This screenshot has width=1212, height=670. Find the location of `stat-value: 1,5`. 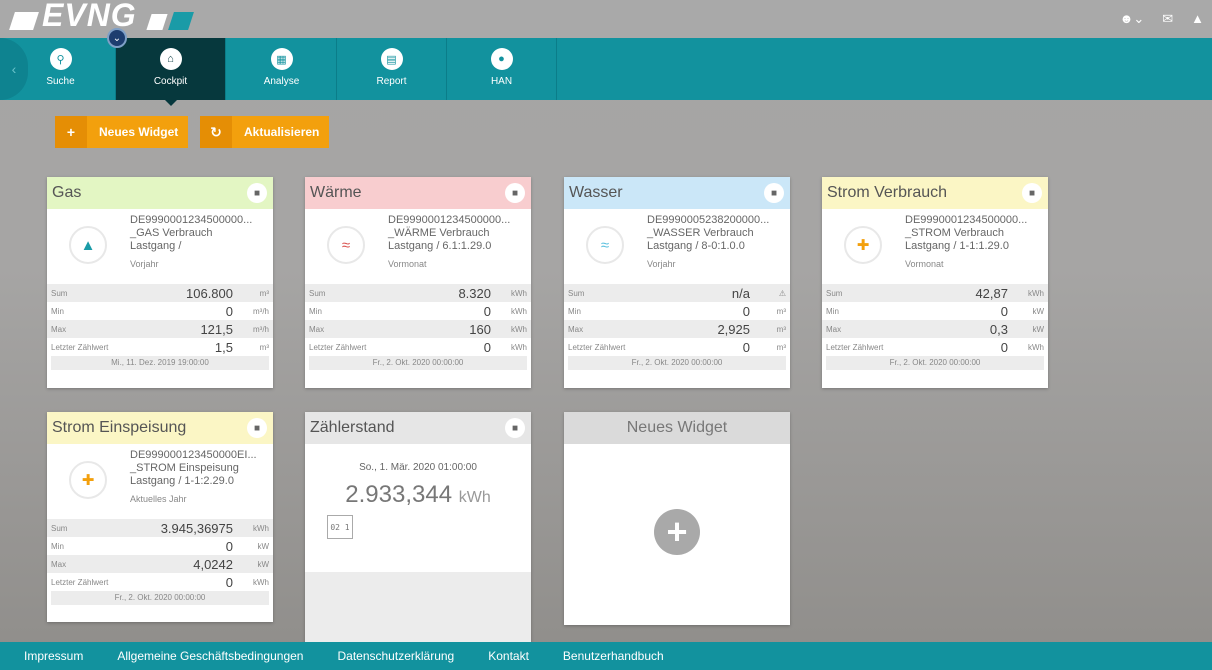

stat-value: 1,5 is located at coordinates (223, 347).